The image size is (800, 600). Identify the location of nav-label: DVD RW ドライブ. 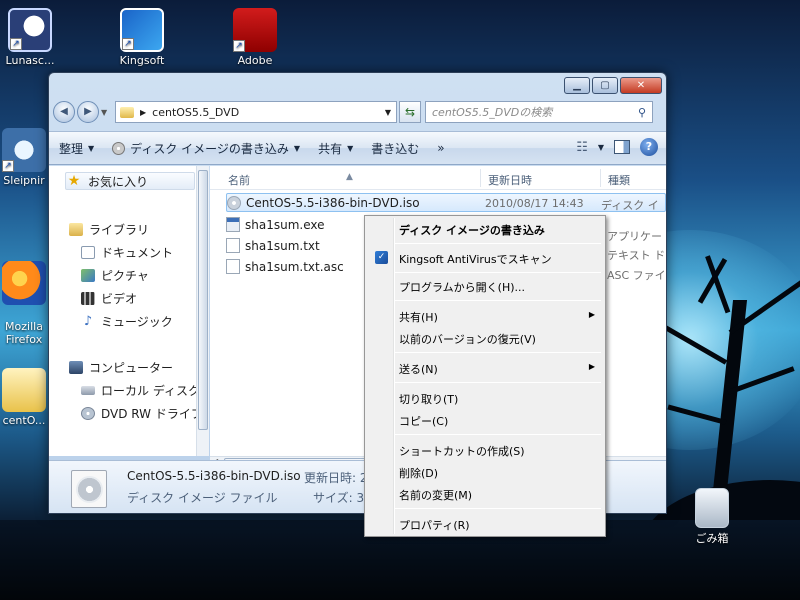
(152, 413).